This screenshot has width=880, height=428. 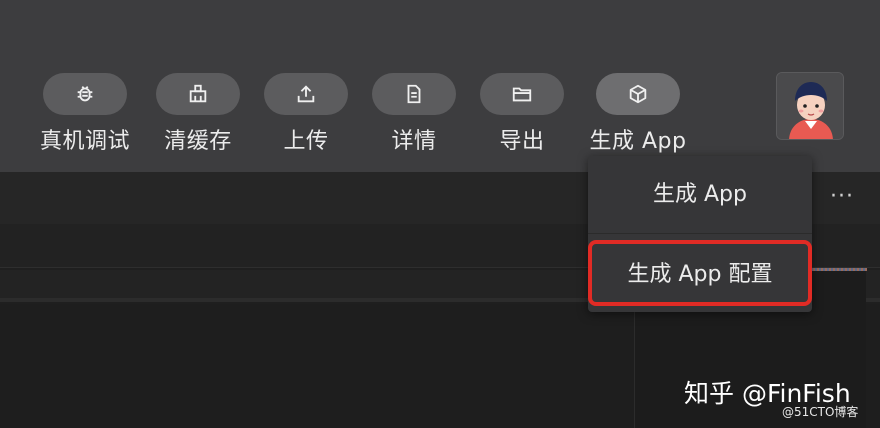 I want to click on generate-app-dropdown: 生成 App 生成 App 配置, so click(x=700, y=234).